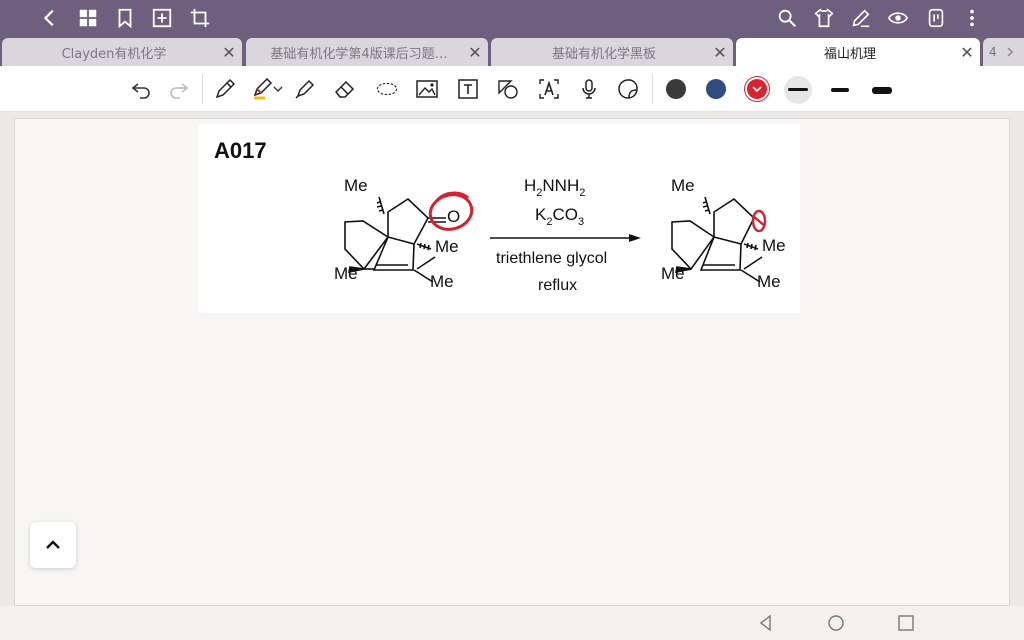 The width and height of the screenshot is (1024, 640). I want to click on reactant-me-left: Me, so click(346, 273).